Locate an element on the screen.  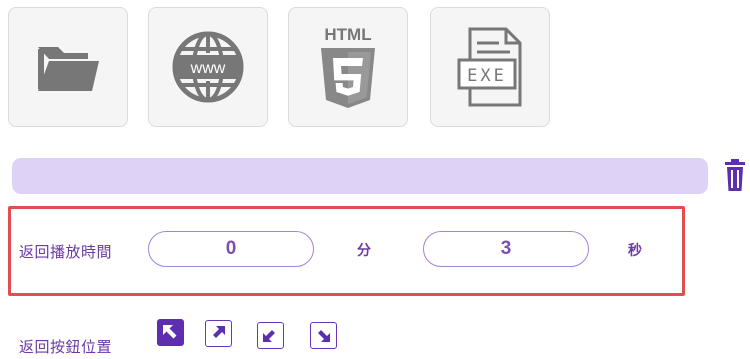
seconds-unit: 秒 is located at coordinates (635, 251).